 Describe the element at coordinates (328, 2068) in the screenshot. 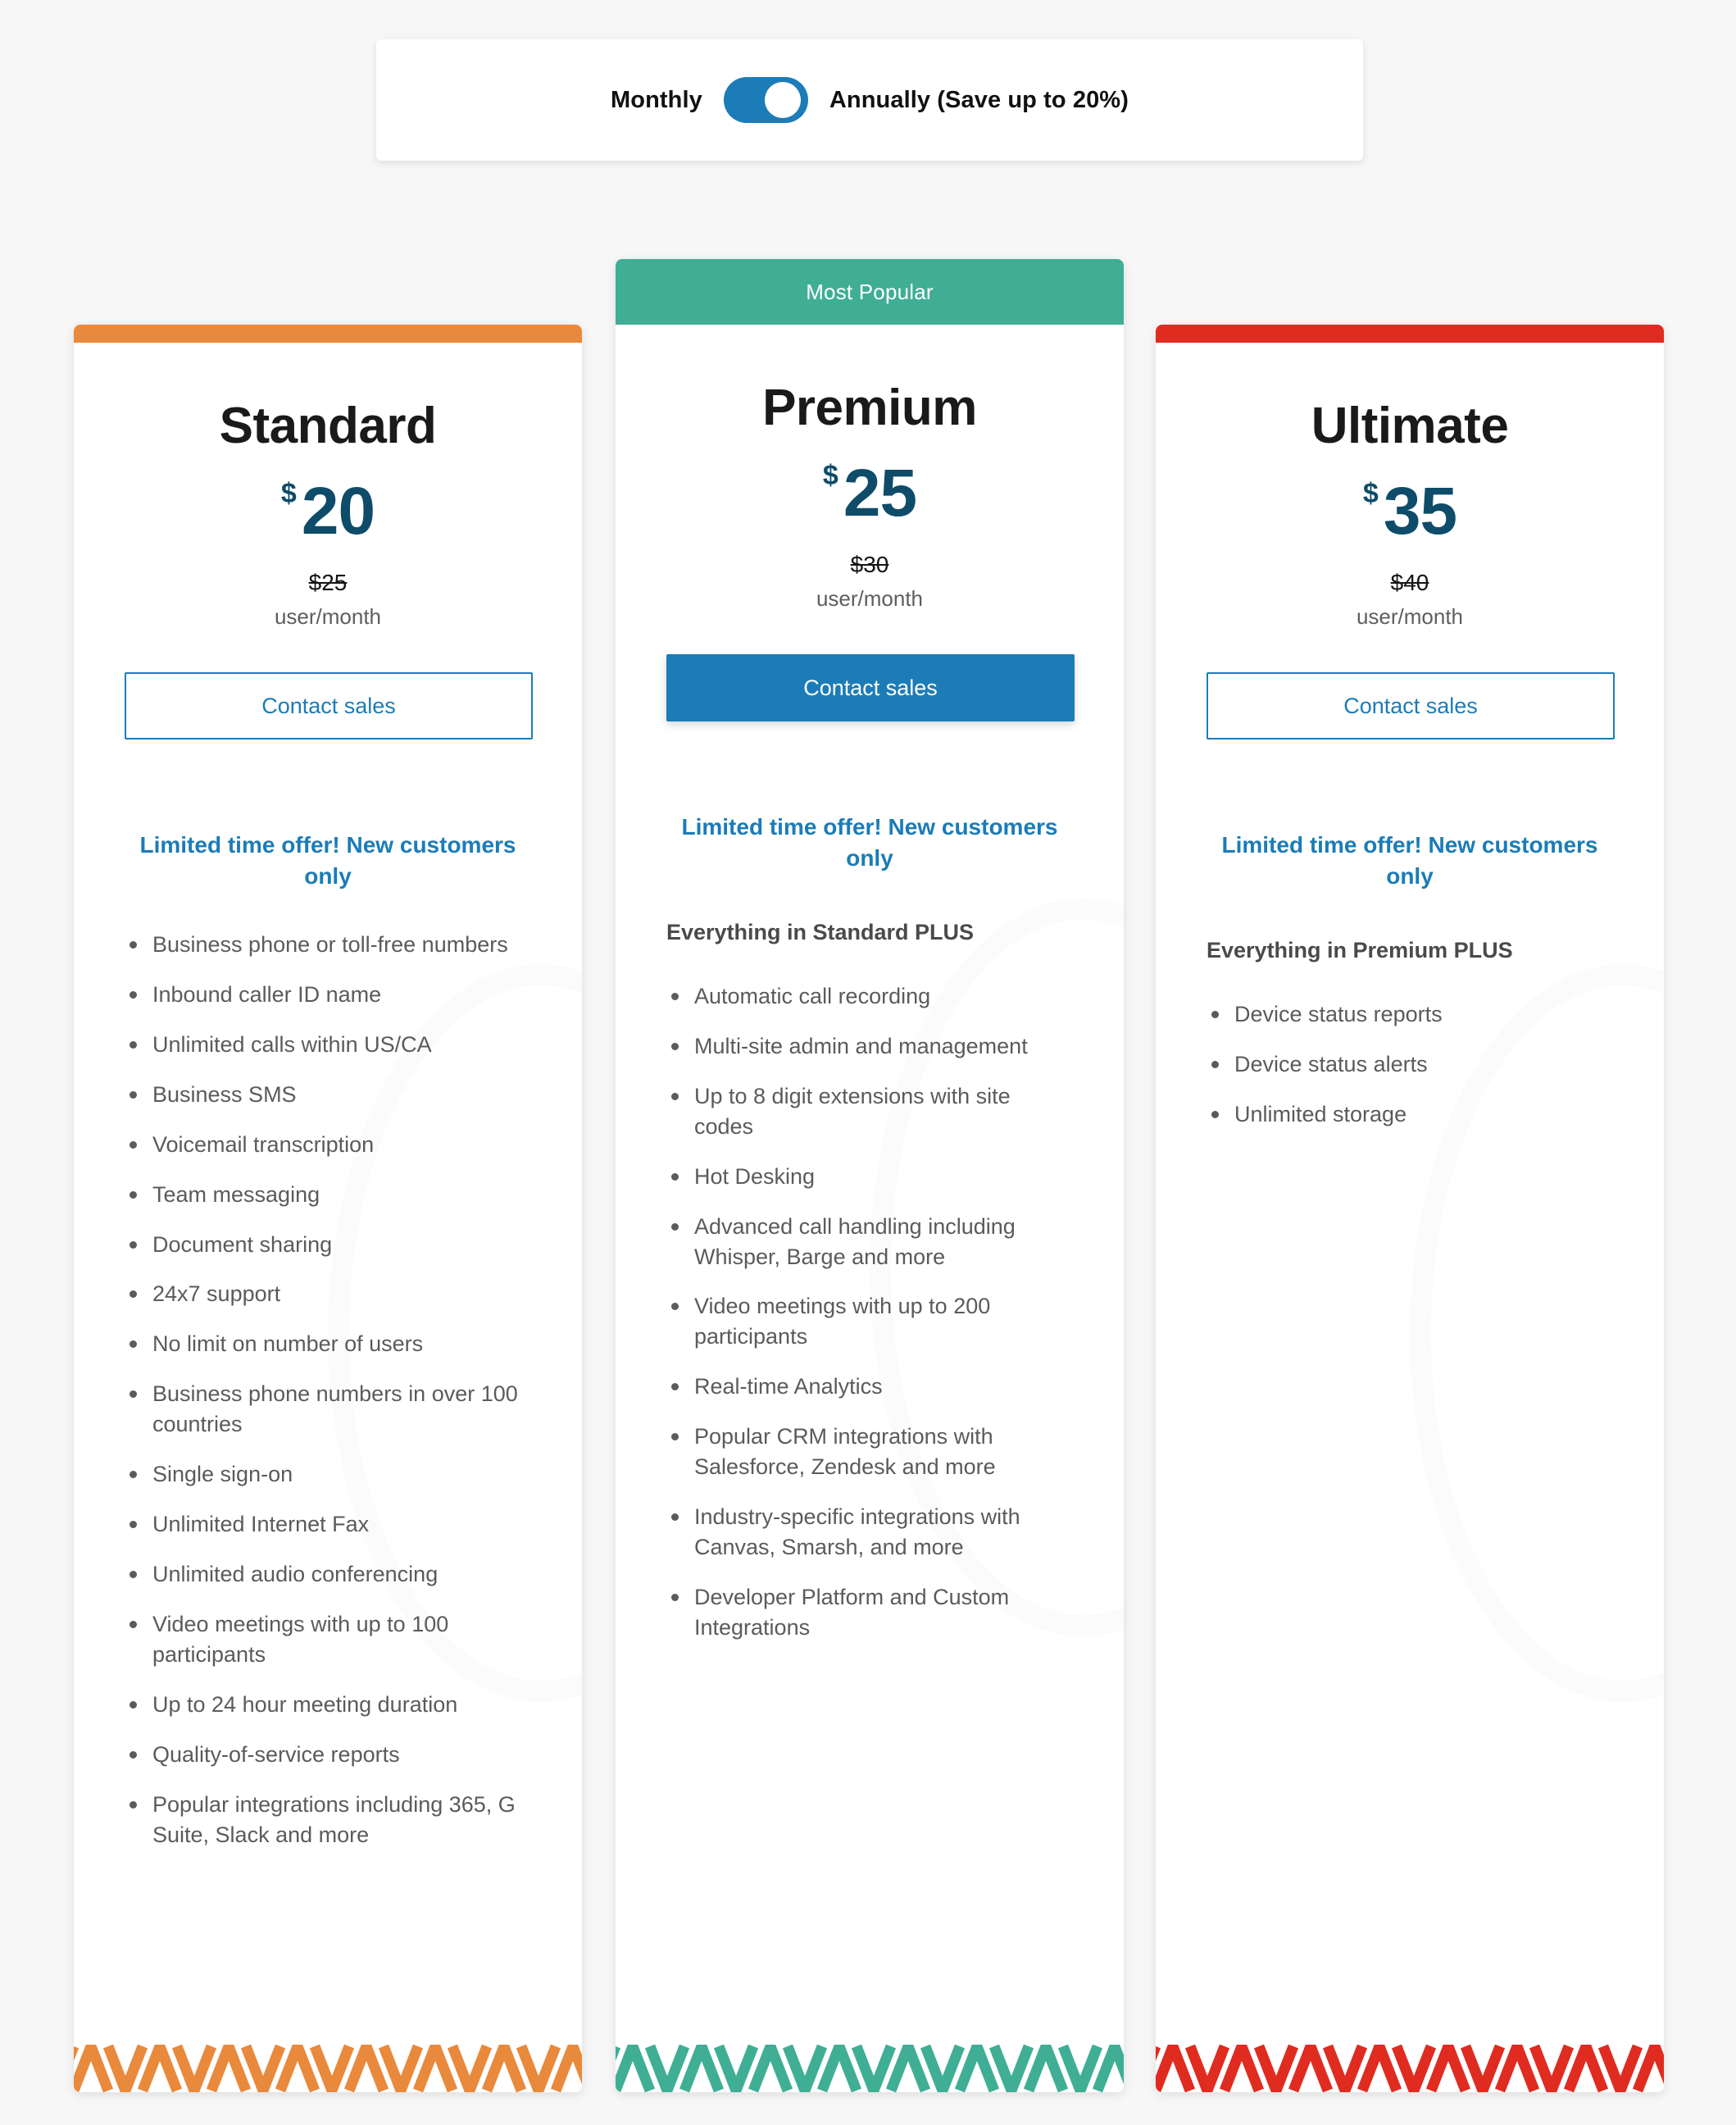

I see `card-bottom-pattern-standard` at that location.